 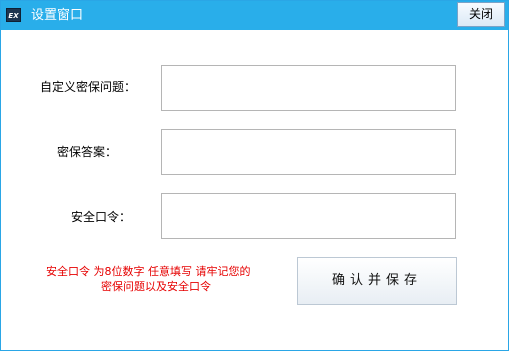 What do you see at coordinates (13, 15) in the screenshot?
I see `app-logo-icon: EX` at bounding box center [13, 15].